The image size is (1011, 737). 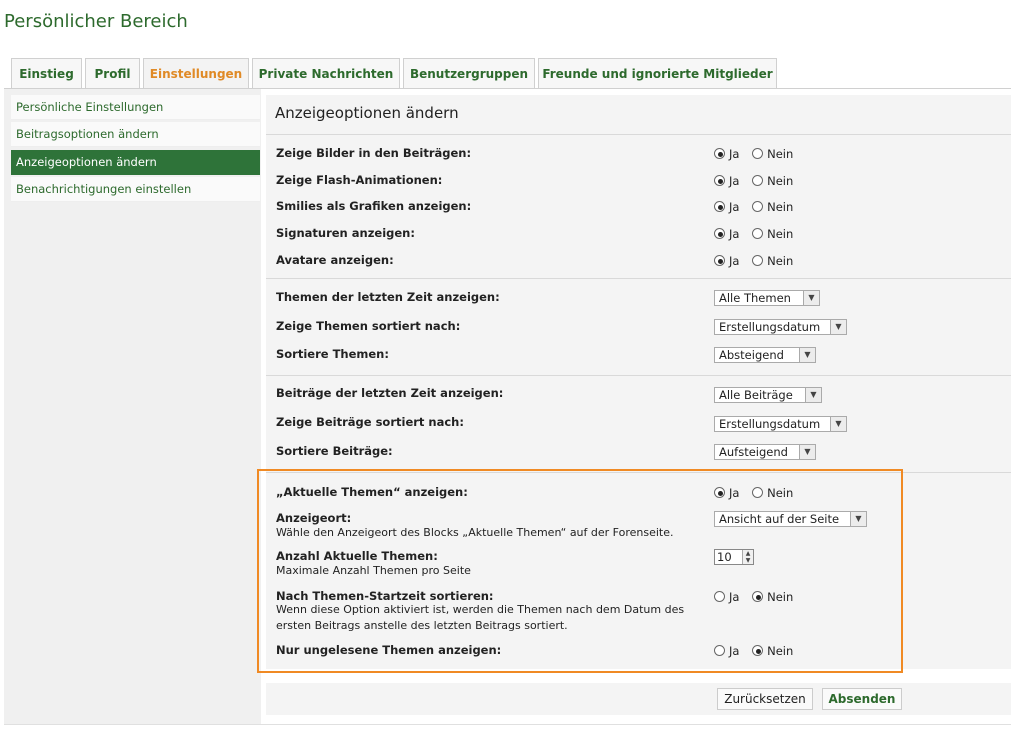 I want to click on radio-group-smilies: Ja Nein, so click(x=758, y=207).